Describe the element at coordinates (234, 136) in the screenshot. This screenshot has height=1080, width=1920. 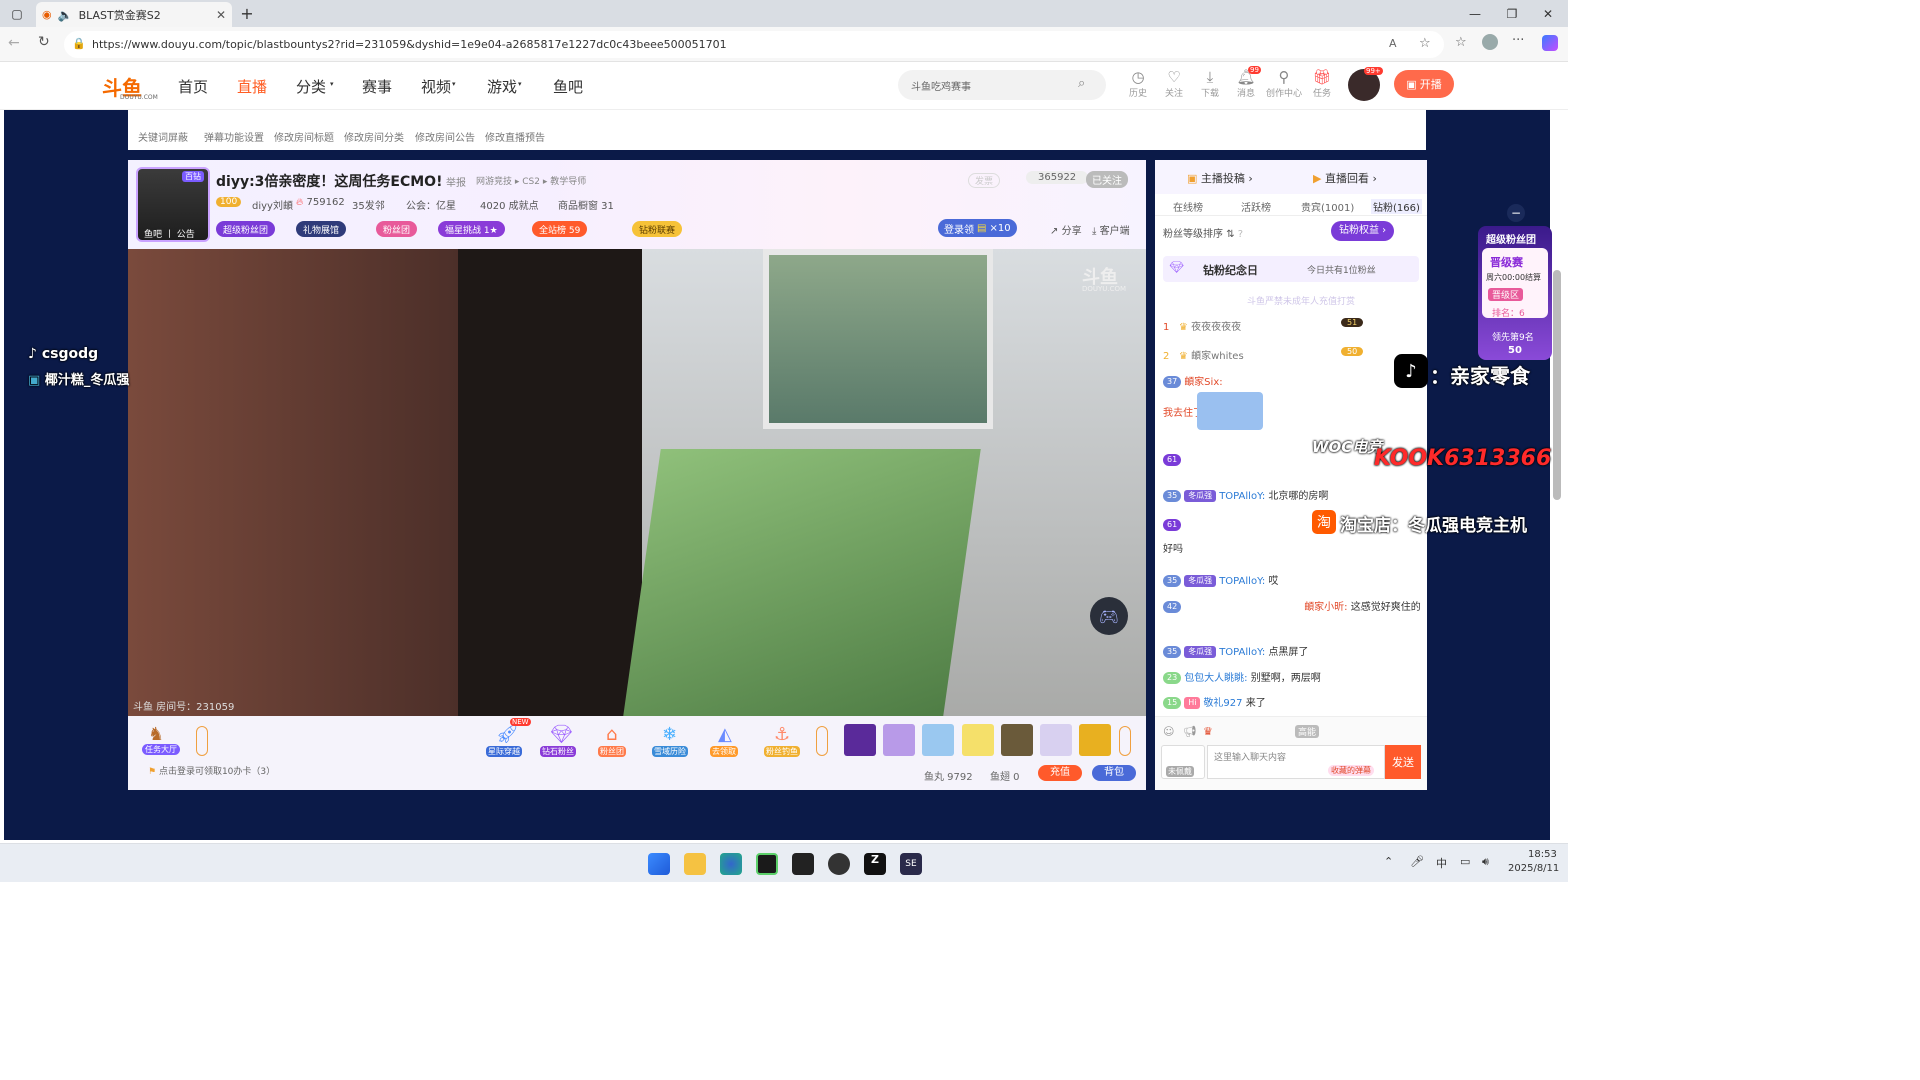
I see `tool-danmu-settings: 弹幕功能设置` at that location.